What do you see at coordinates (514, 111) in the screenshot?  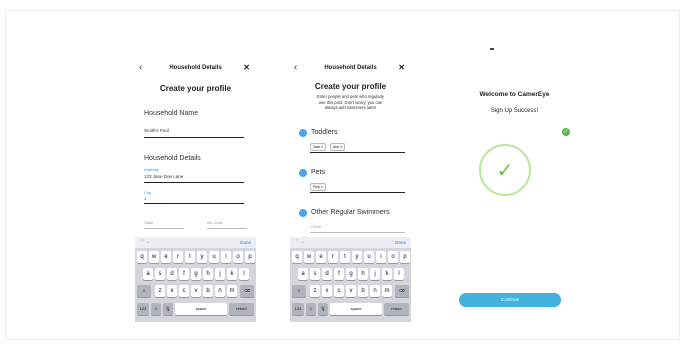 I see `success-subtitle: Sign Up Success!` at bounding box center [514, 111].